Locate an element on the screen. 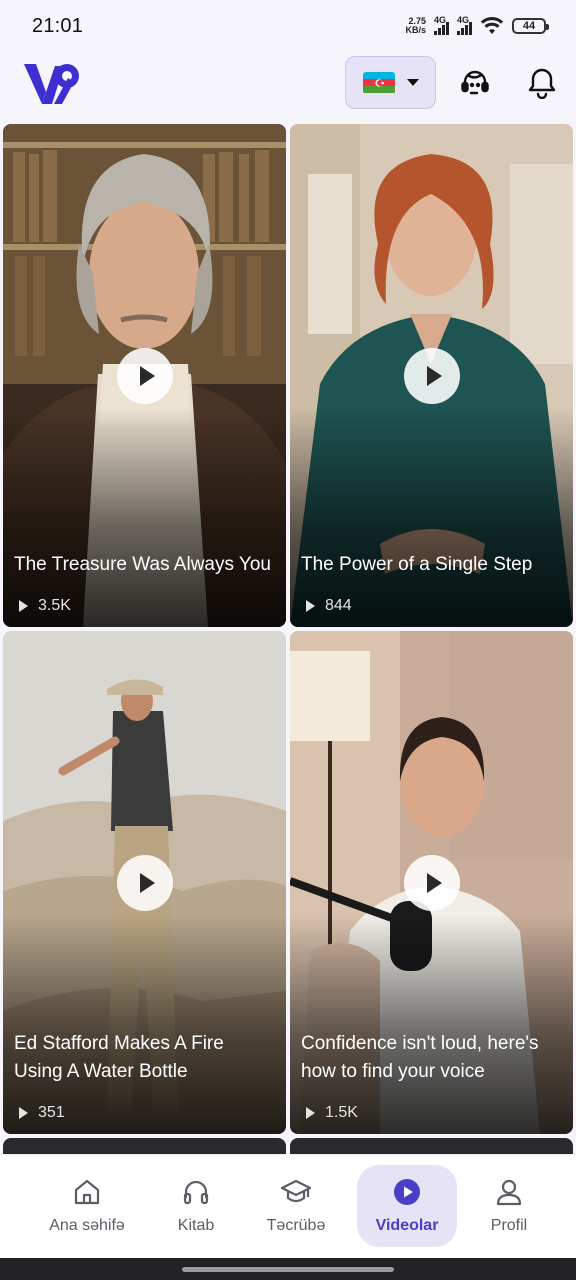 This screenshot has height=1280, width=576. nav-label: Videolar is located at coordinates (407, 1225).